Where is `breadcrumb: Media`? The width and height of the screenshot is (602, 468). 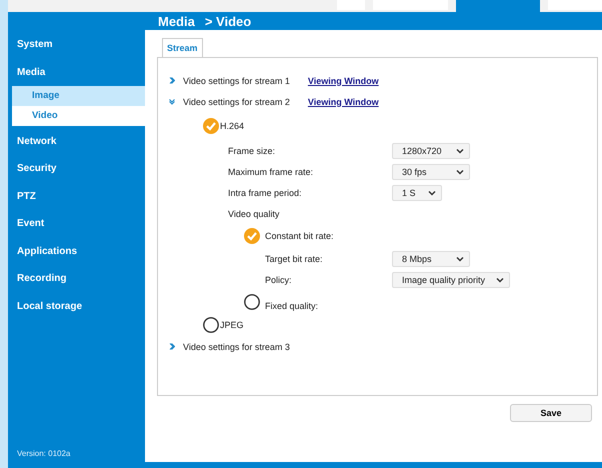 breadcrumb: Media is located at coordinates (176, 21).